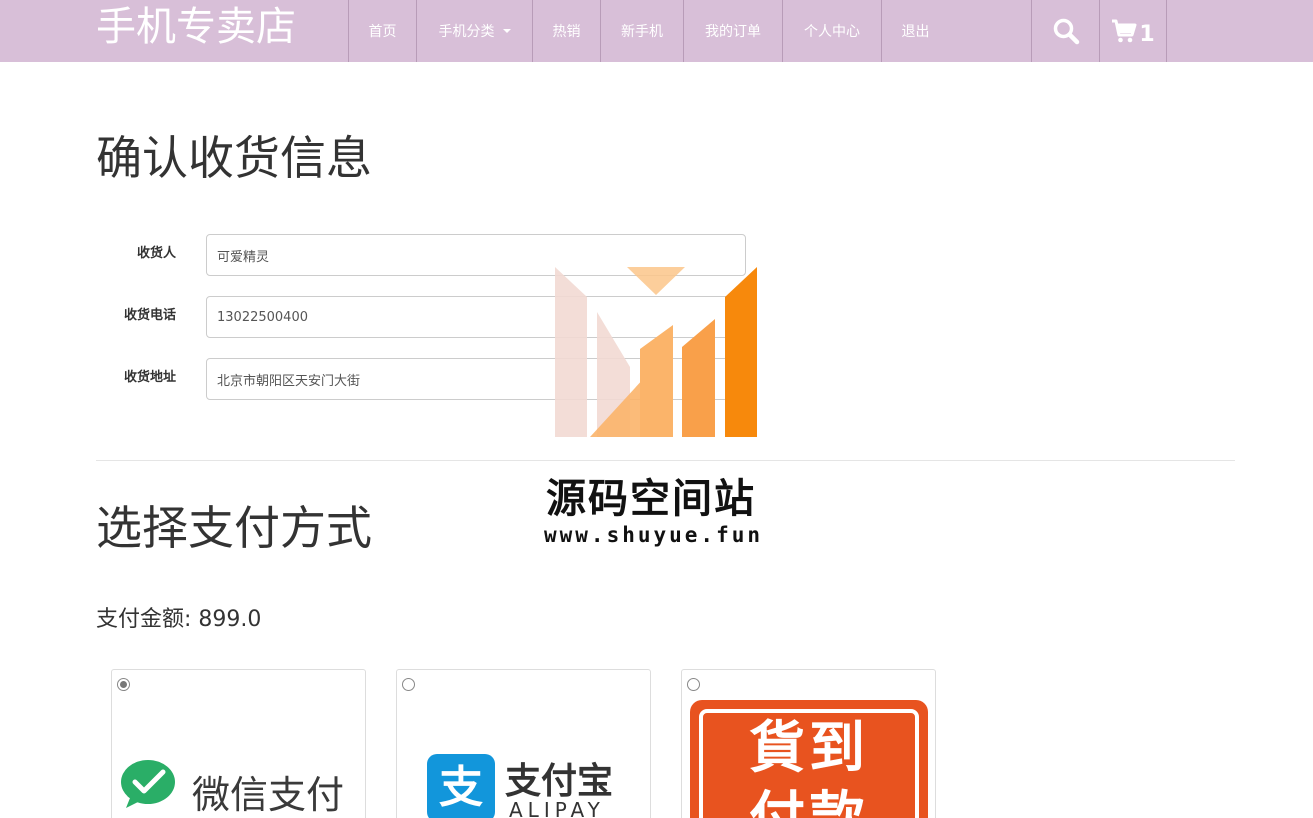 This screenshot has width=1313, height=818. I want to click on watermark-title: 源码空间站, so click(651, 499).